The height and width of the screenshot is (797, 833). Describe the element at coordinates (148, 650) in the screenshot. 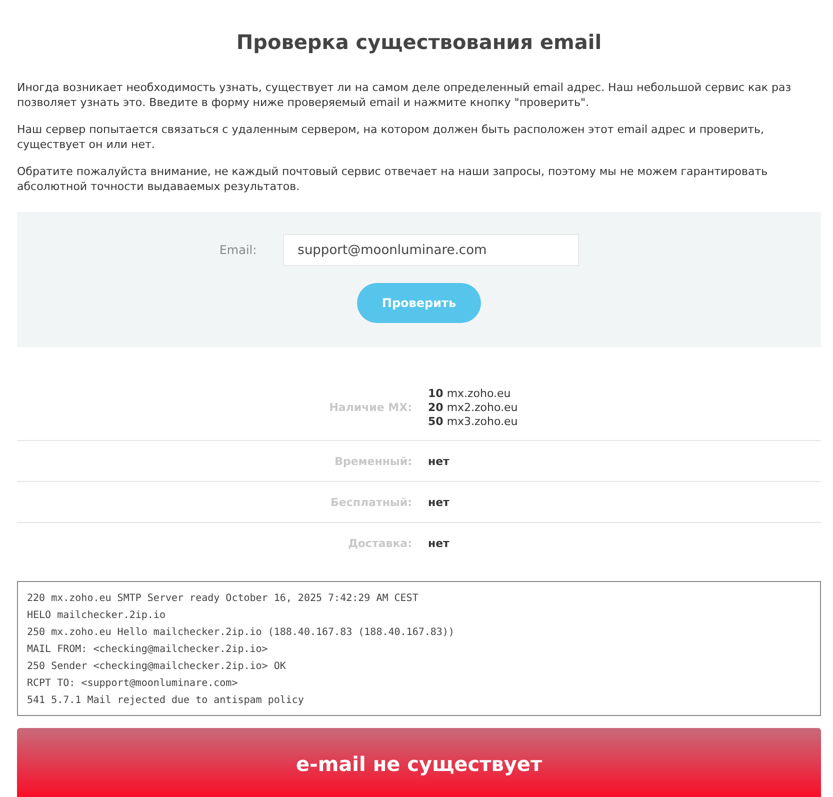

I see `log-line: MAIL FROM: <checking@mailchecker.2ip.io>` at that location.